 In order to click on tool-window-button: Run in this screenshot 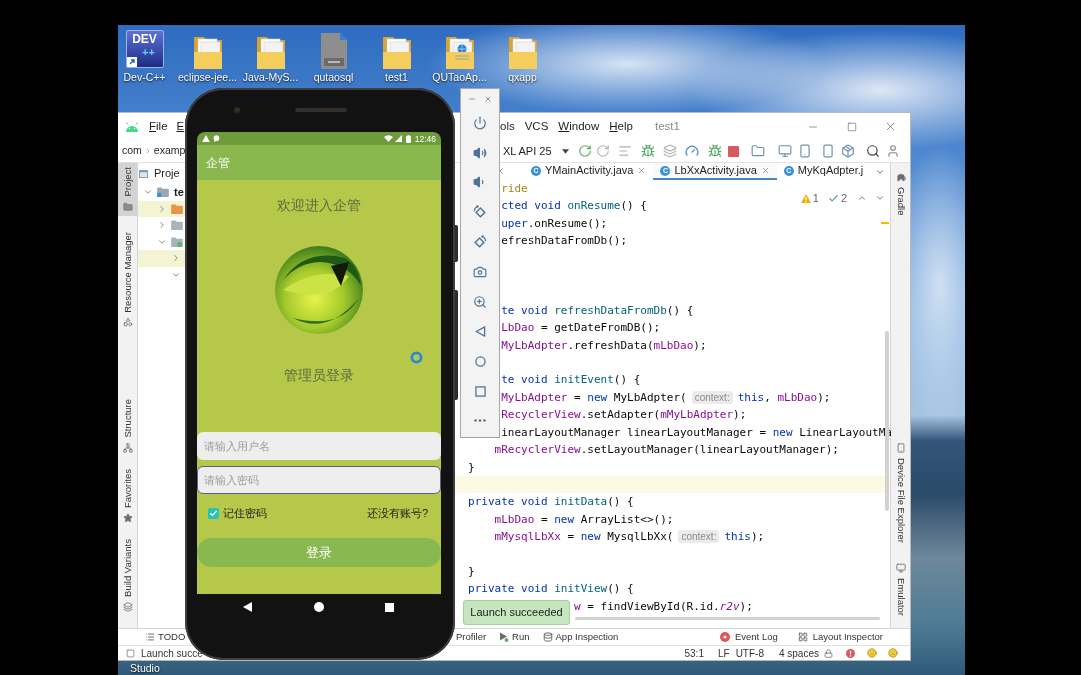, I will do `click(514, 637)`.